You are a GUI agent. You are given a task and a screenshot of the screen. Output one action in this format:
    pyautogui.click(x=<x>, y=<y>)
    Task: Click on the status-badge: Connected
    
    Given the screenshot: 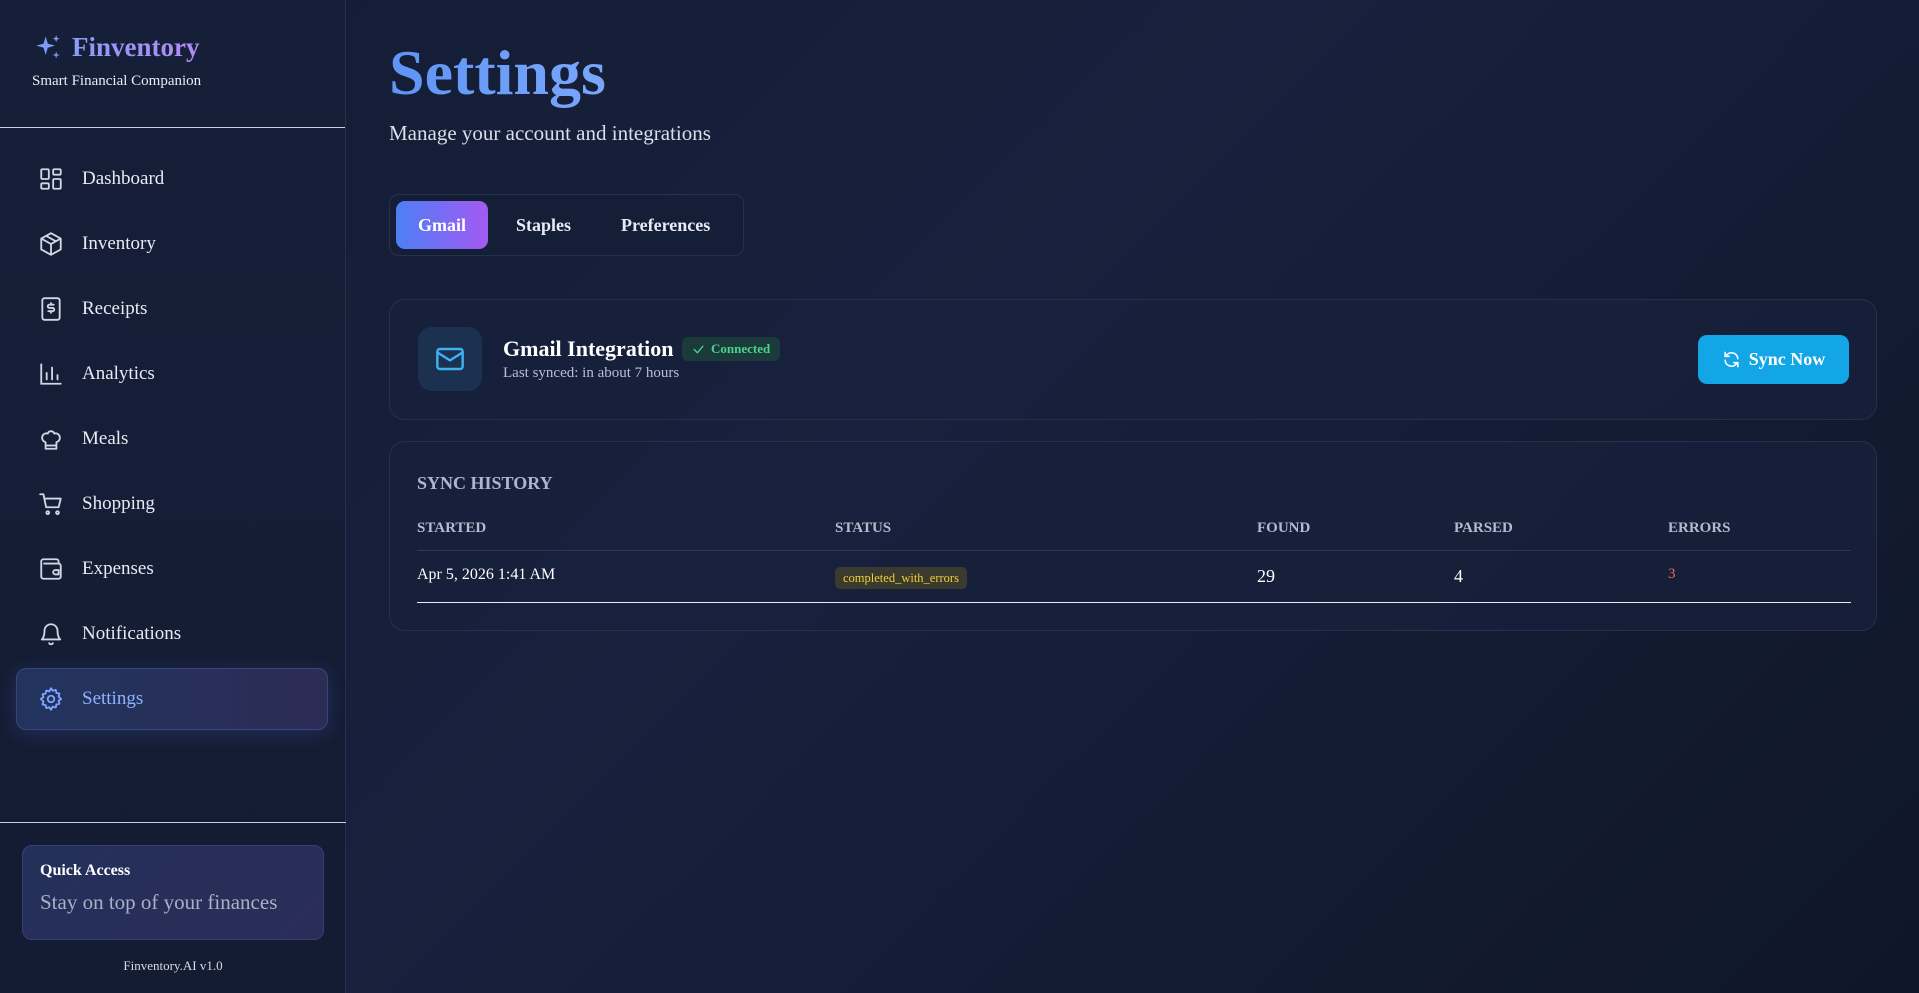 What is the action you would take?
    pyautogui.click(x=731, y=349)
    